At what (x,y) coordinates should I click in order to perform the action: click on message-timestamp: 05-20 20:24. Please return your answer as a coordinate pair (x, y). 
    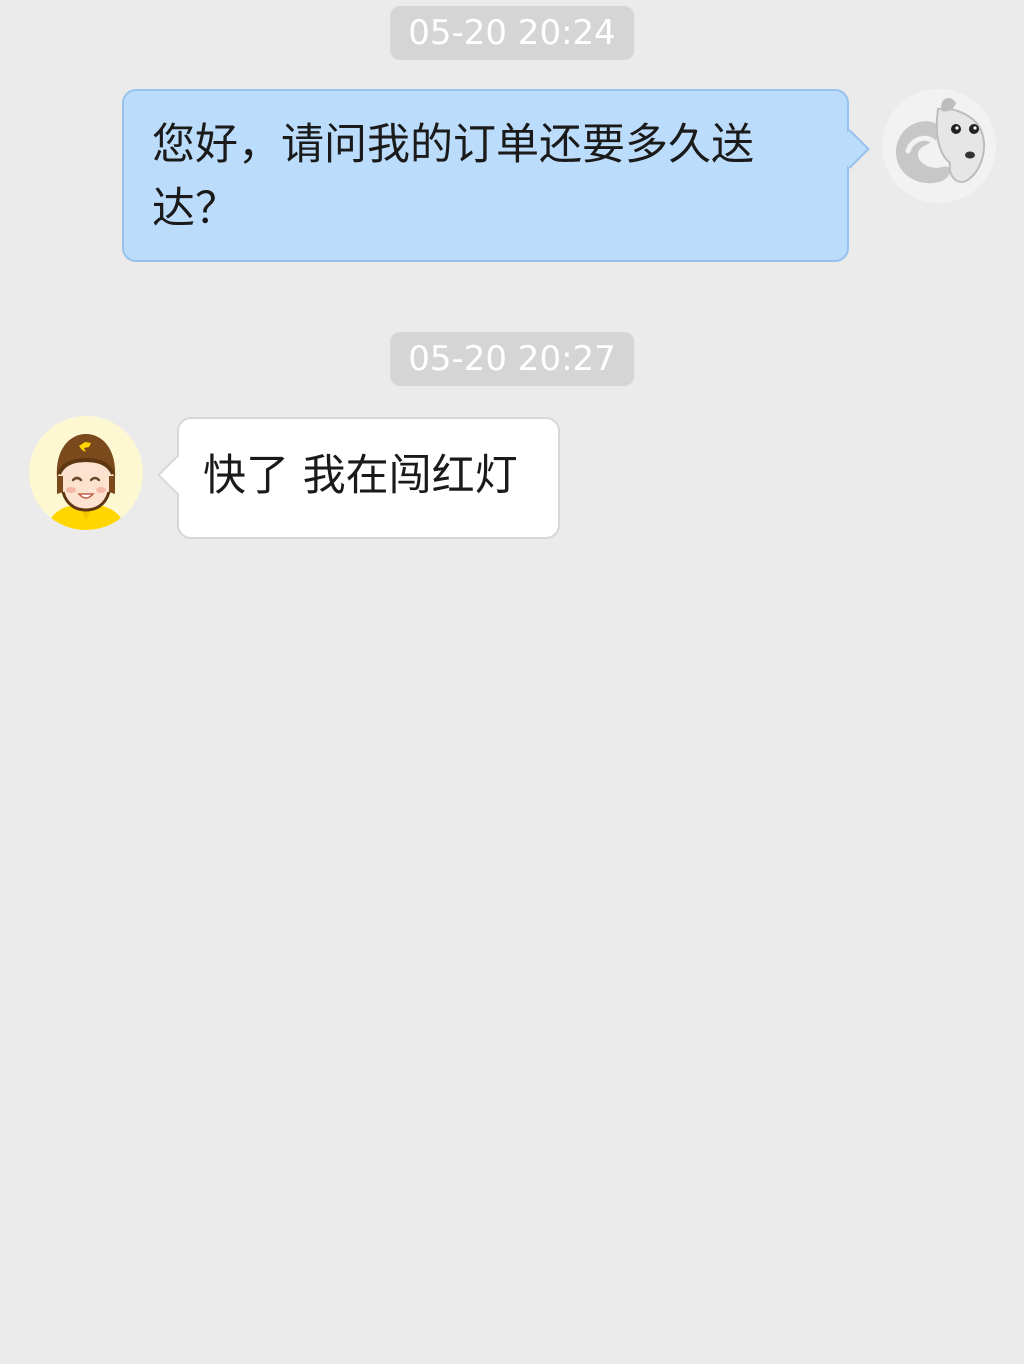
    Looking at the image, I should click on (512, 33).